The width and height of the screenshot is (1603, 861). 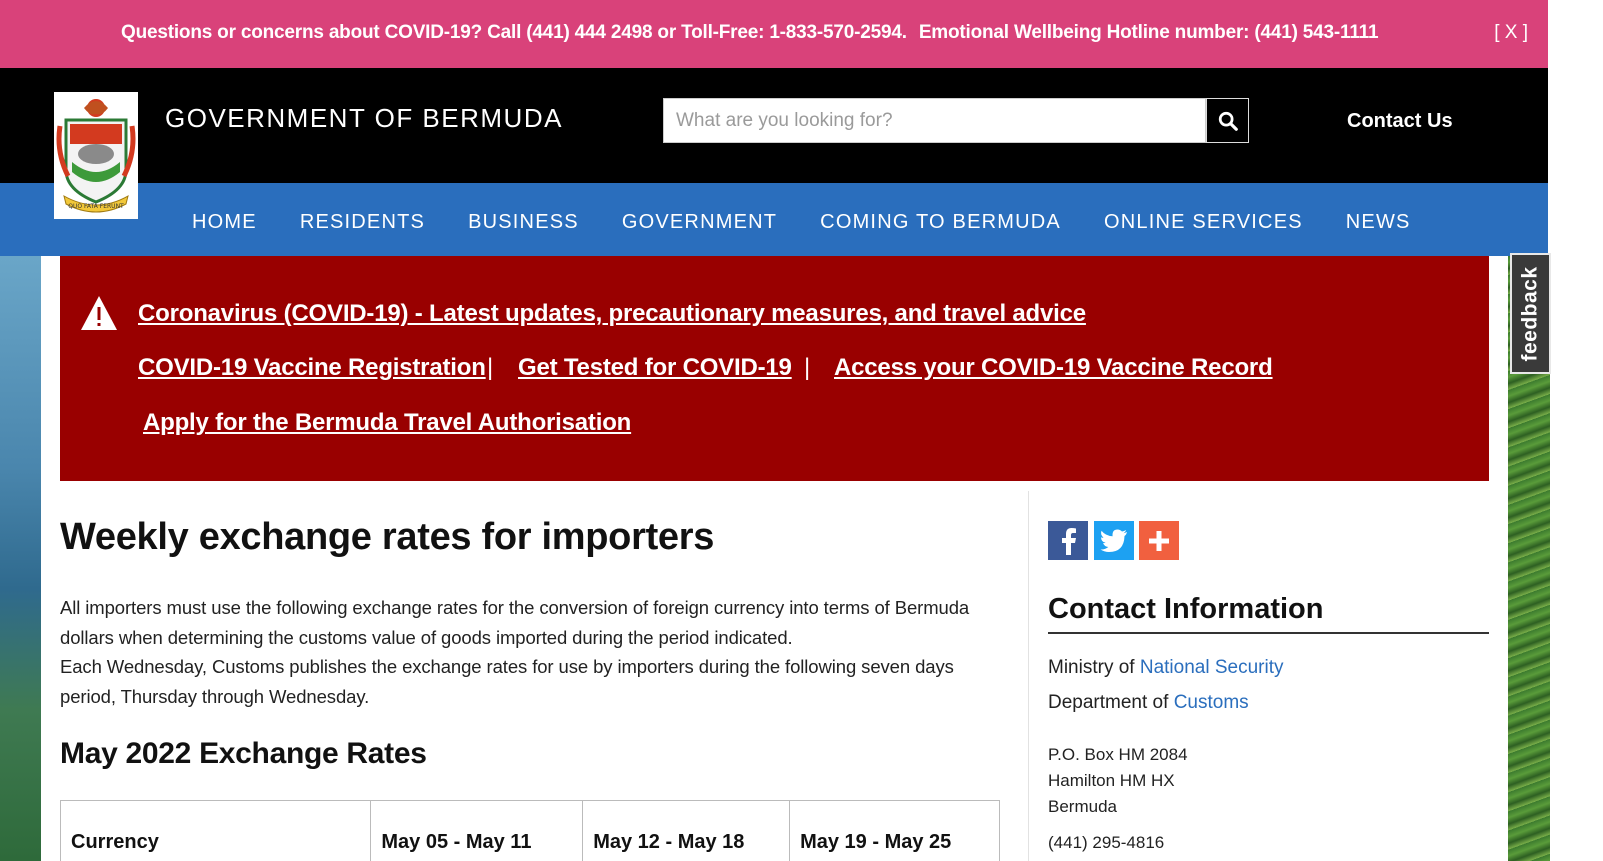 I want to click on site-title: GOVERNMENT OF BERMUDA, so click(x=364, y=118).